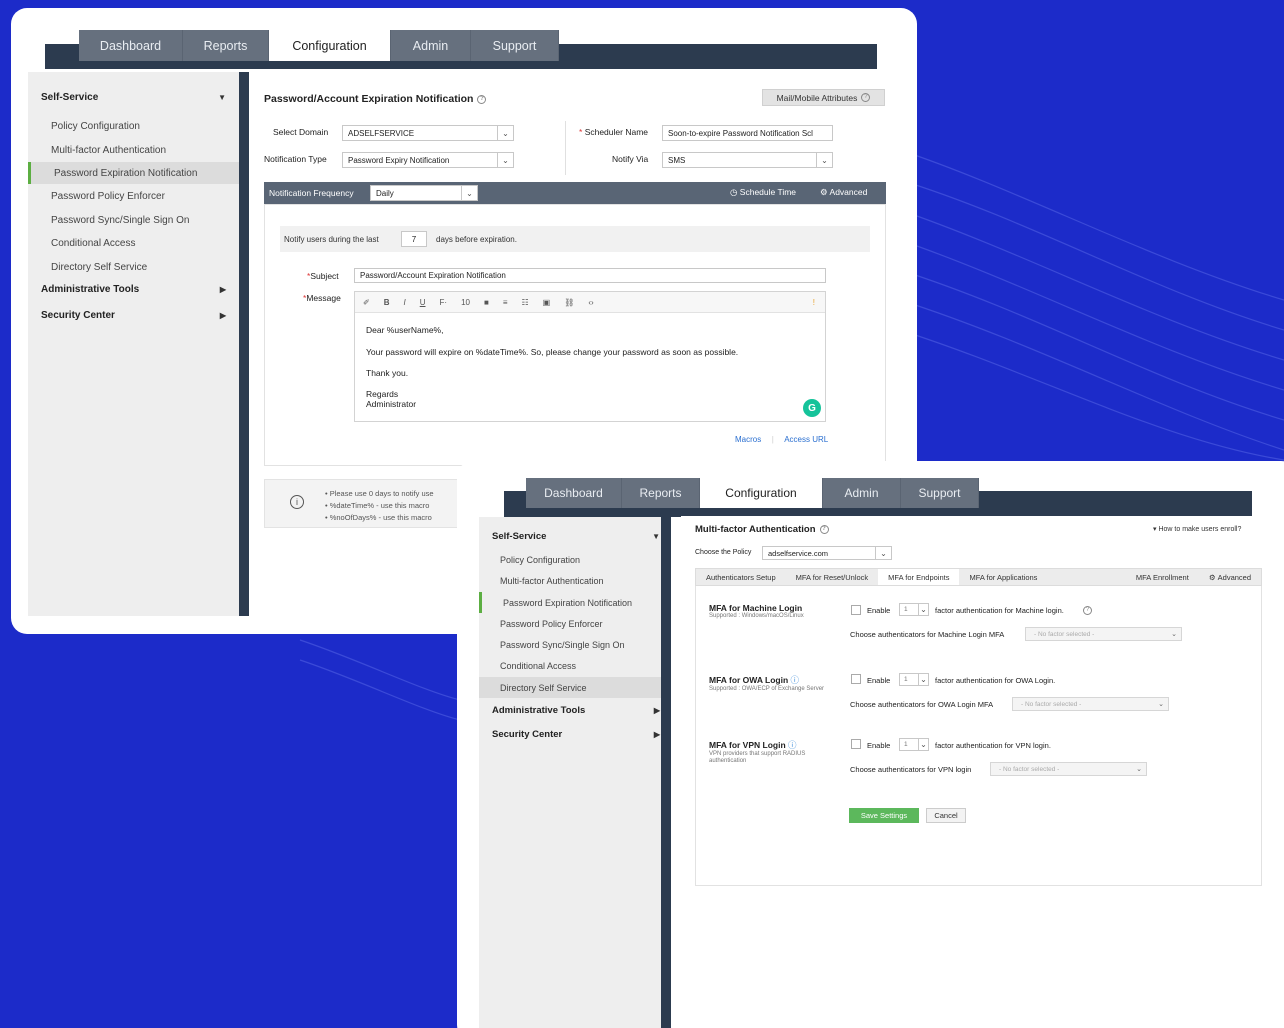 The height and width of the screenshot is (1028, 1284). I want to click on section-title: MFA for VPN Login ⓘ, so click(774, 745).